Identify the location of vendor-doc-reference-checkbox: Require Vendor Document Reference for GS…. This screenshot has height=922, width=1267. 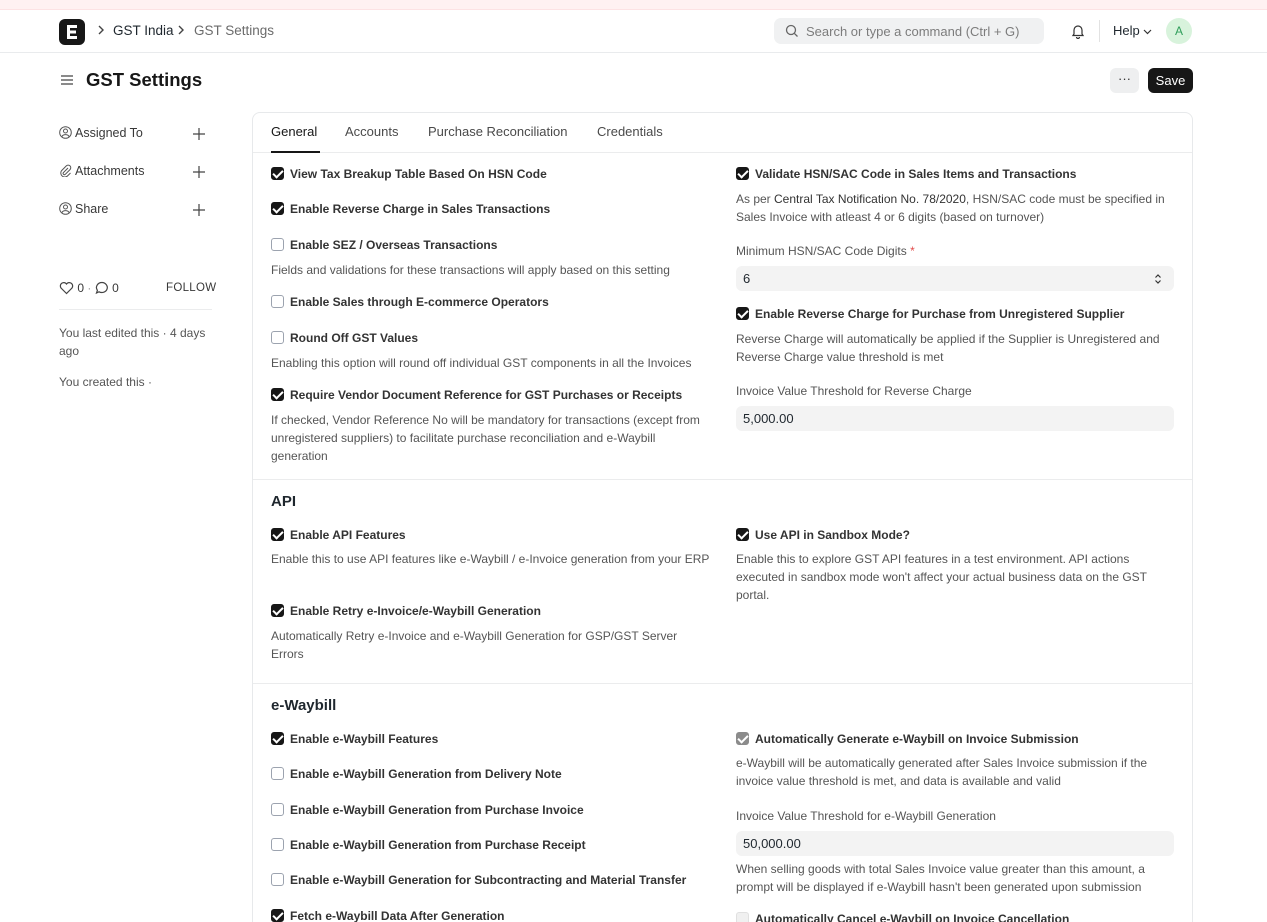
(476, 395).